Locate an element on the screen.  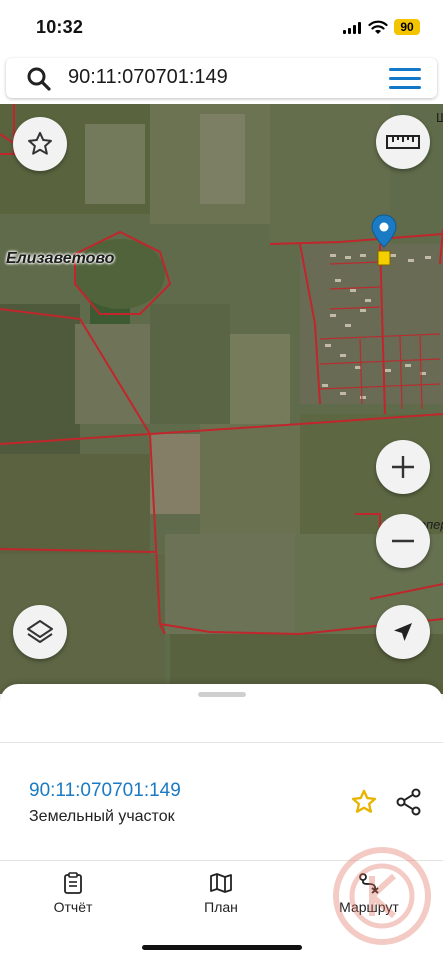
search-bar: 90:11:070701:149 is located at coordinates (221, 78).